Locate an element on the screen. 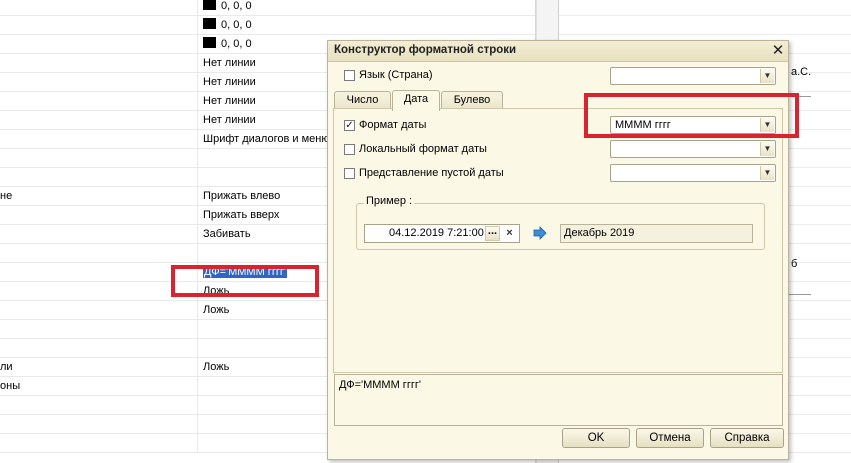  empty-date-combo: ▼ is located at coordinates (693, 173).